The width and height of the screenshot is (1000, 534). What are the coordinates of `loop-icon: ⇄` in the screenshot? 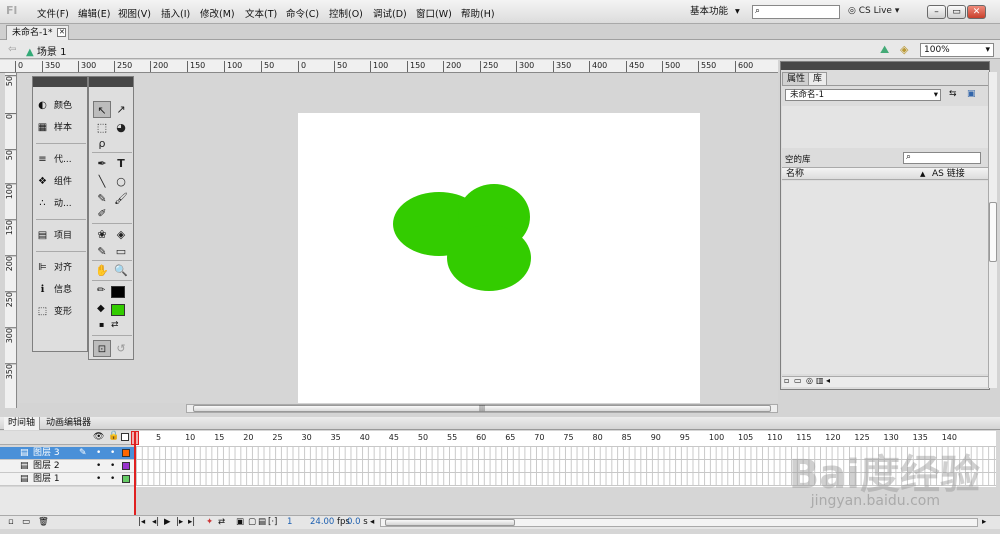 It's located at (221, 522).